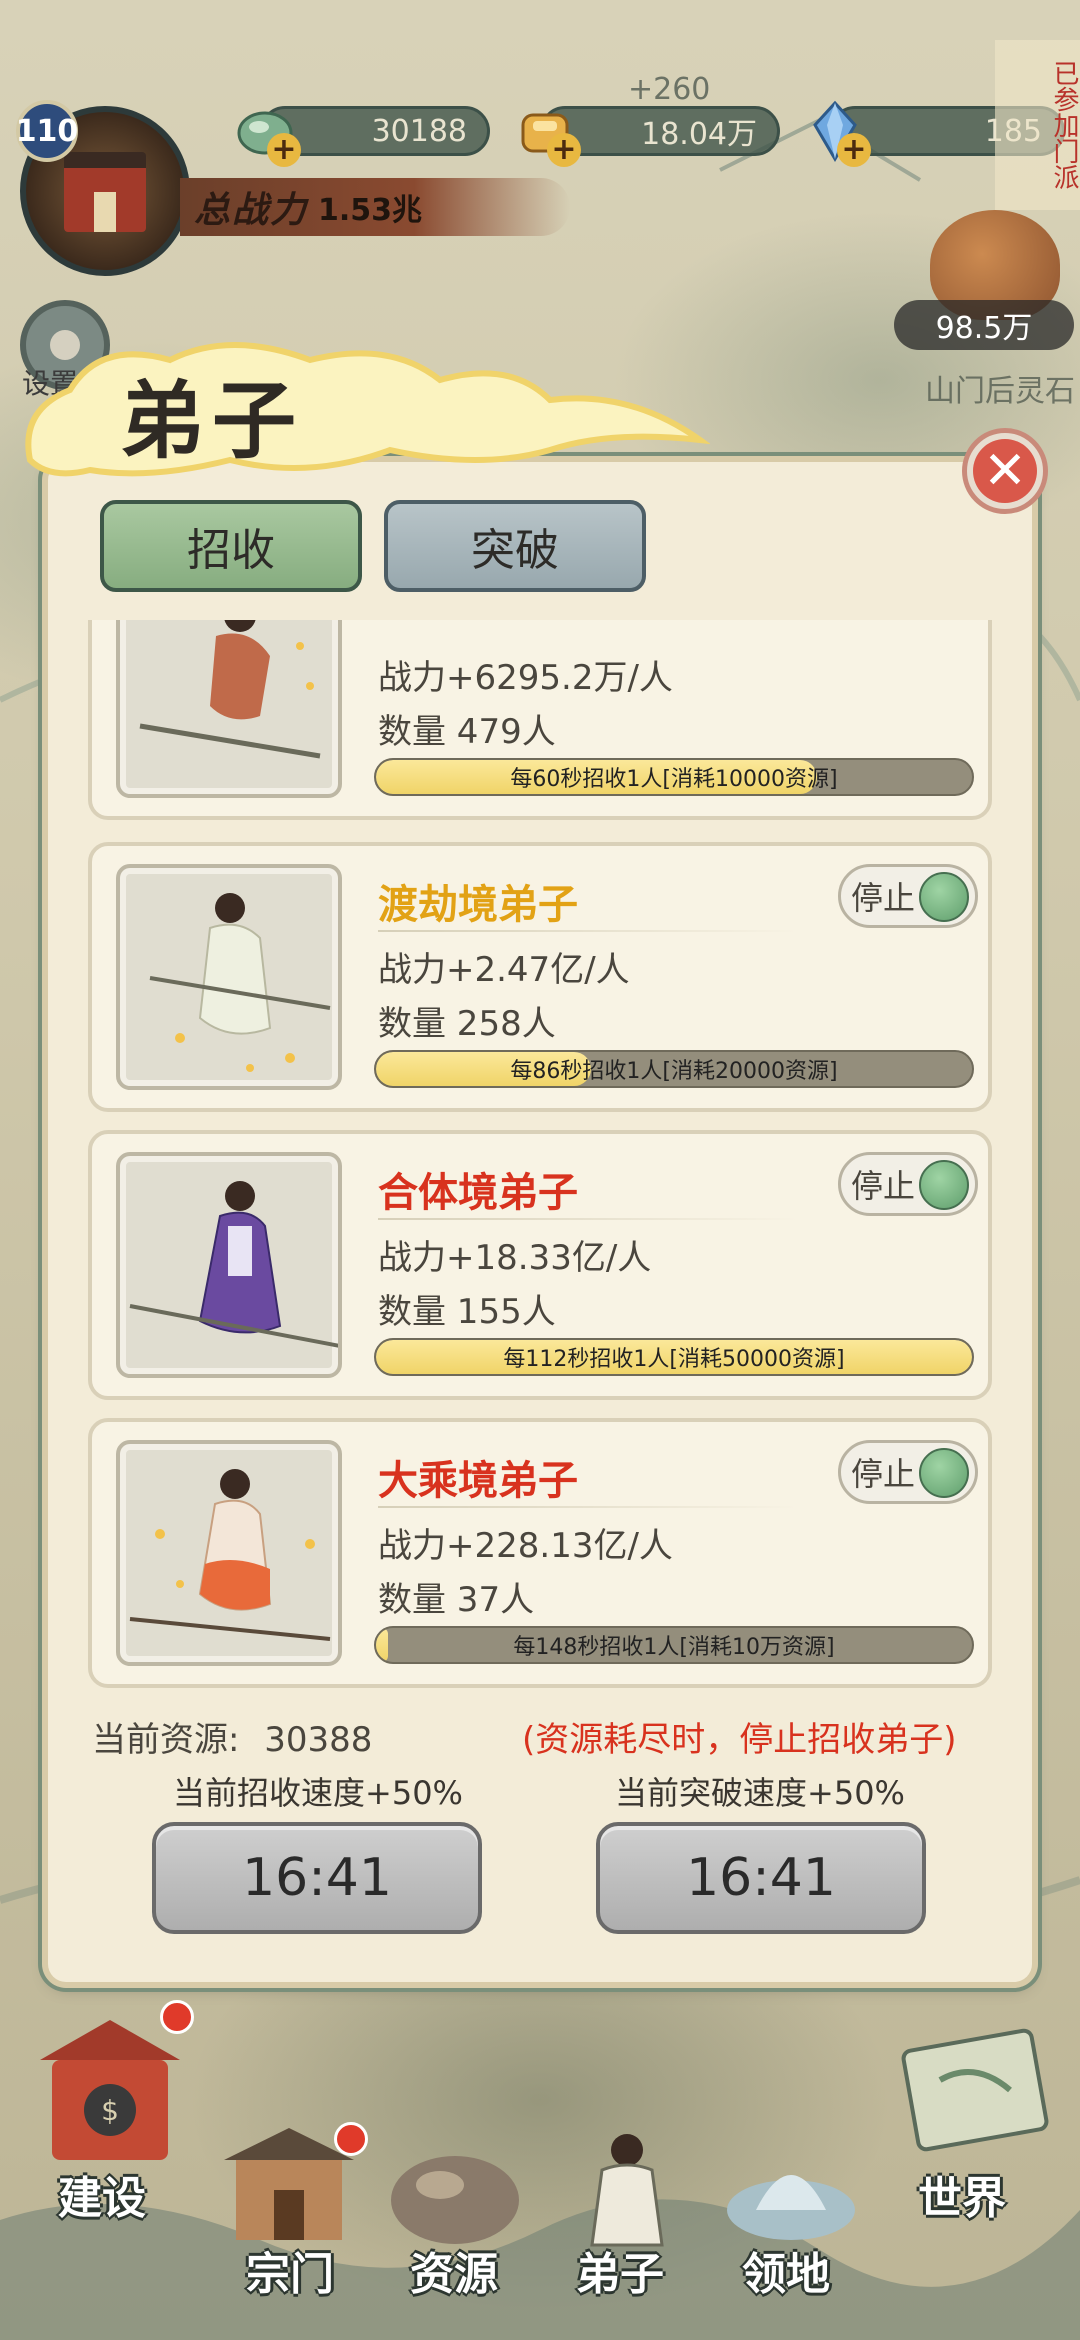  I want to click on current-resource: 当前资源: 30388, so click(232, 1736).